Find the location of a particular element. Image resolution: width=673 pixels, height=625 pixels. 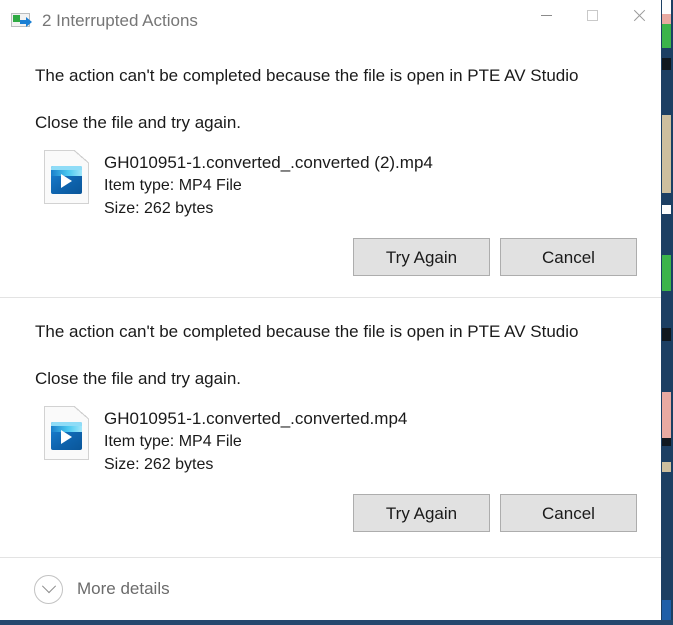

background-window-sliver is located at coordinates (667, 312).